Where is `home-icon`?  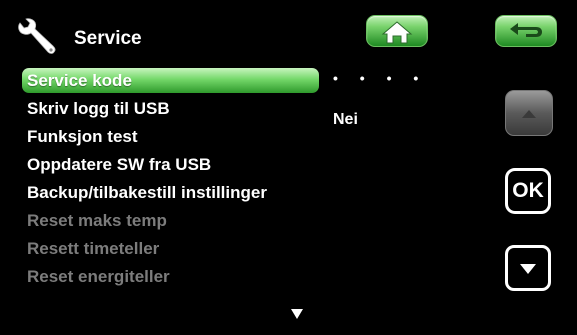
home-icon is located at coordinates (397, 32).